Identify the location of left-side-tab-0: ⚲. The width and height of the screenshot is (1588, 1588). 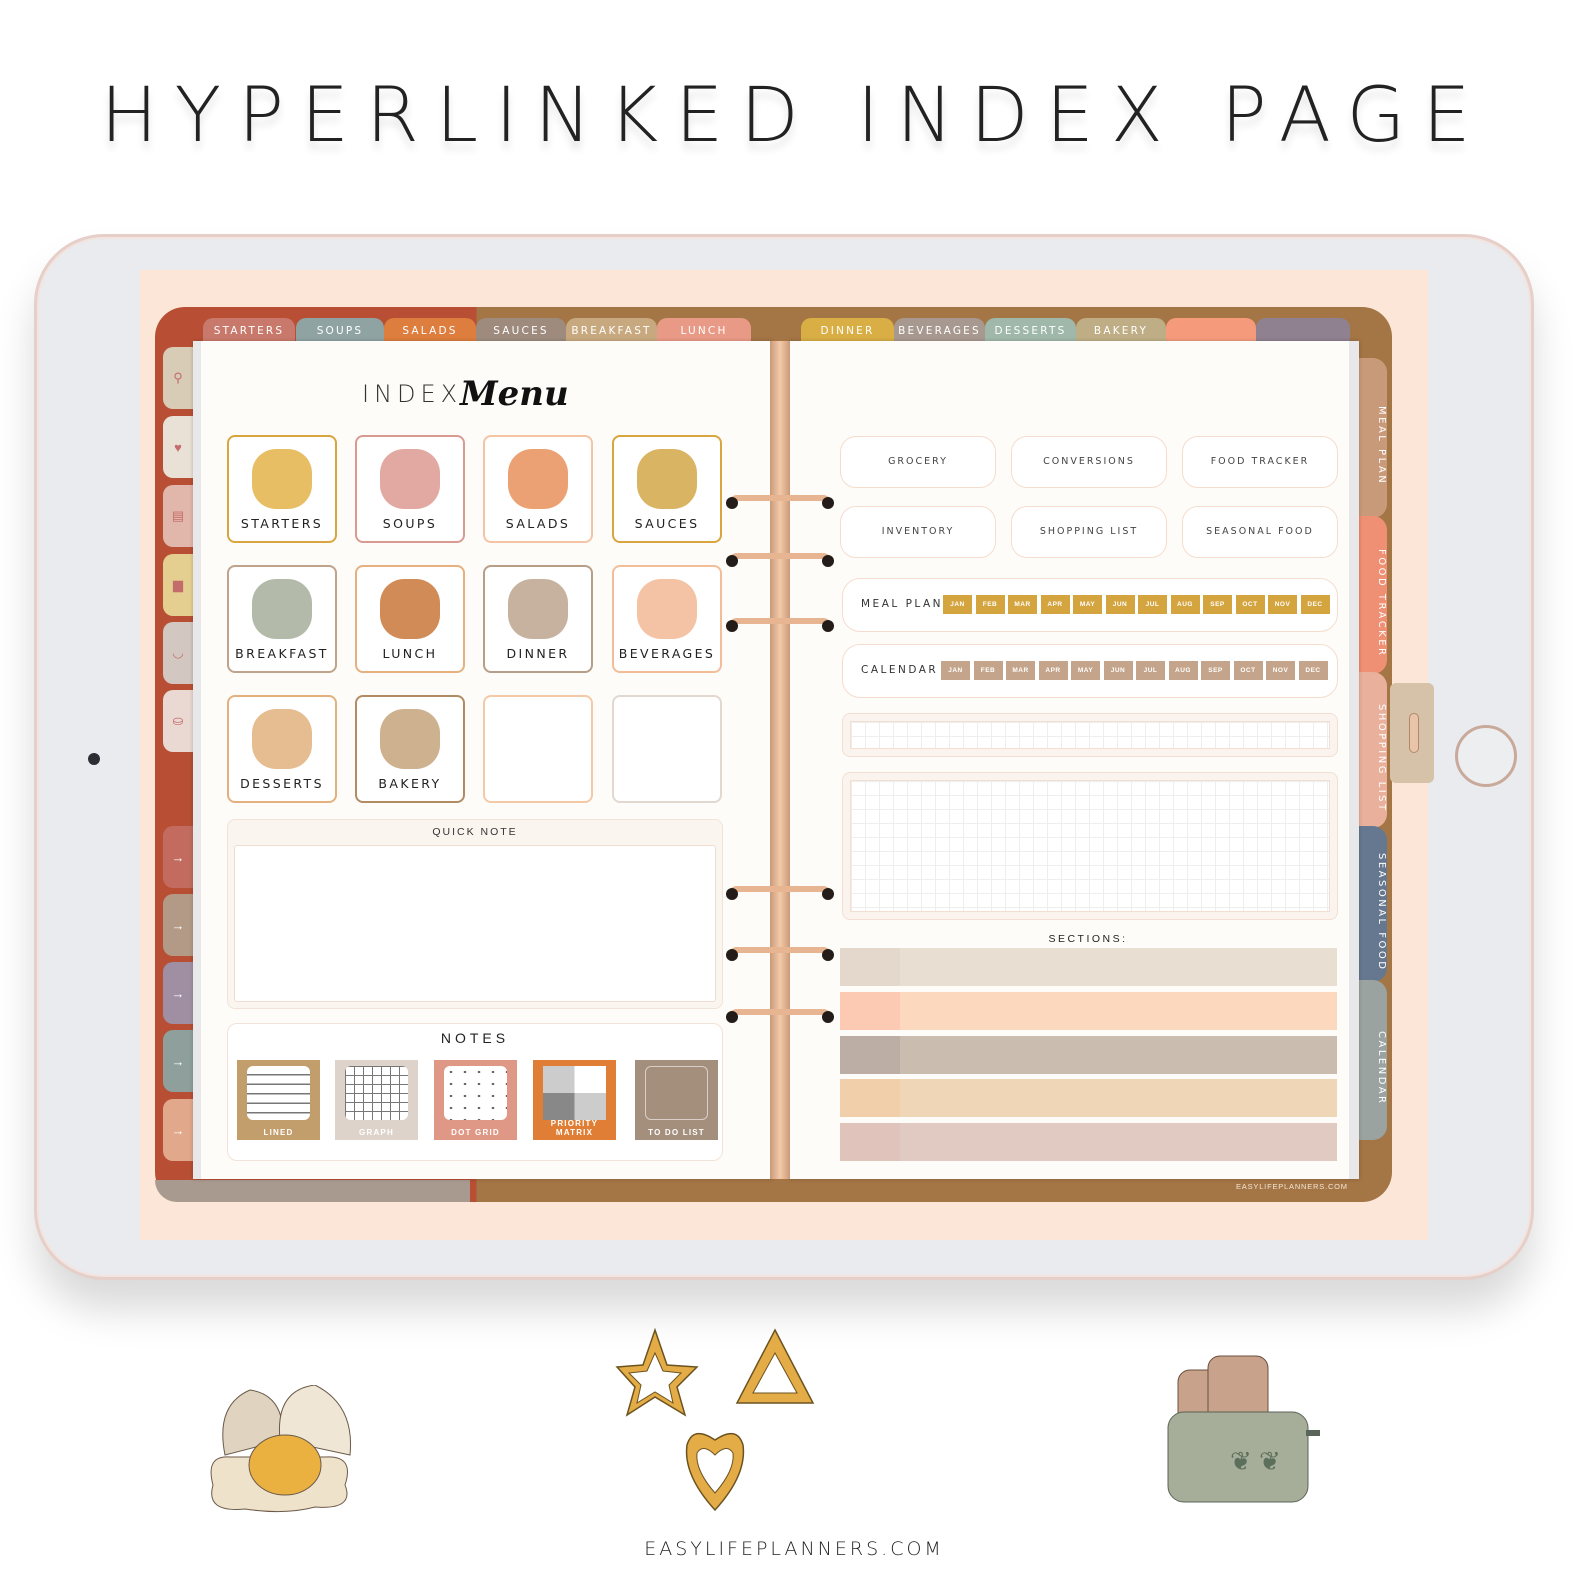
(178, 378).